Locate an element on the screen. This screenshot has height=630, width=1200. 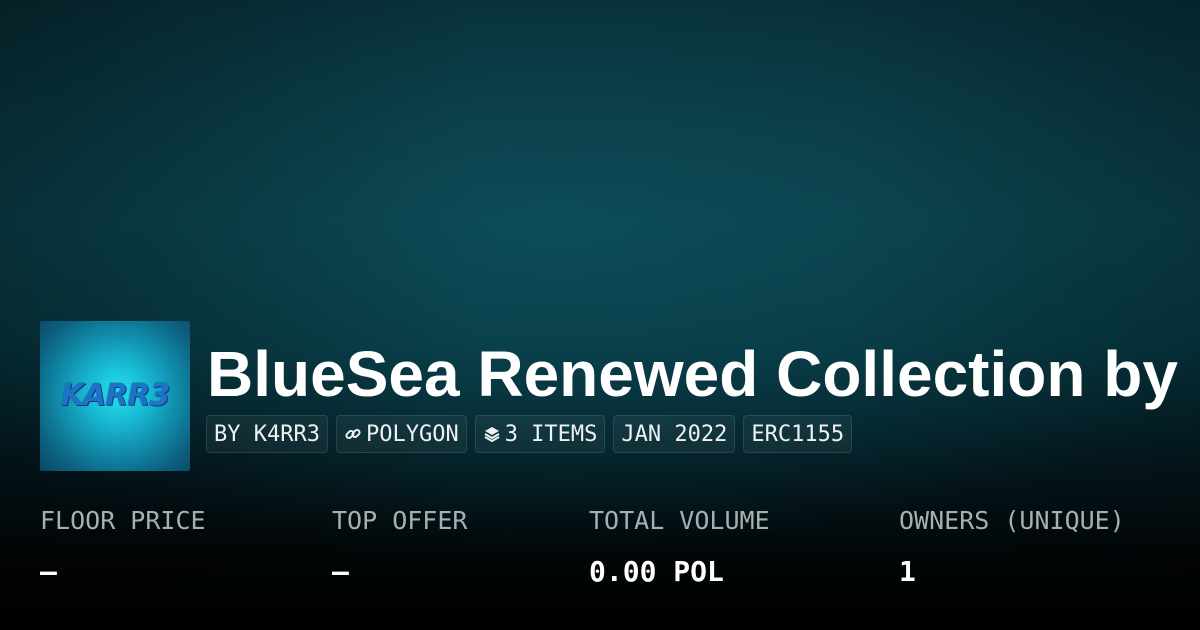
creator-chip: BY K4RR3 is located at coordinates (267, 434).